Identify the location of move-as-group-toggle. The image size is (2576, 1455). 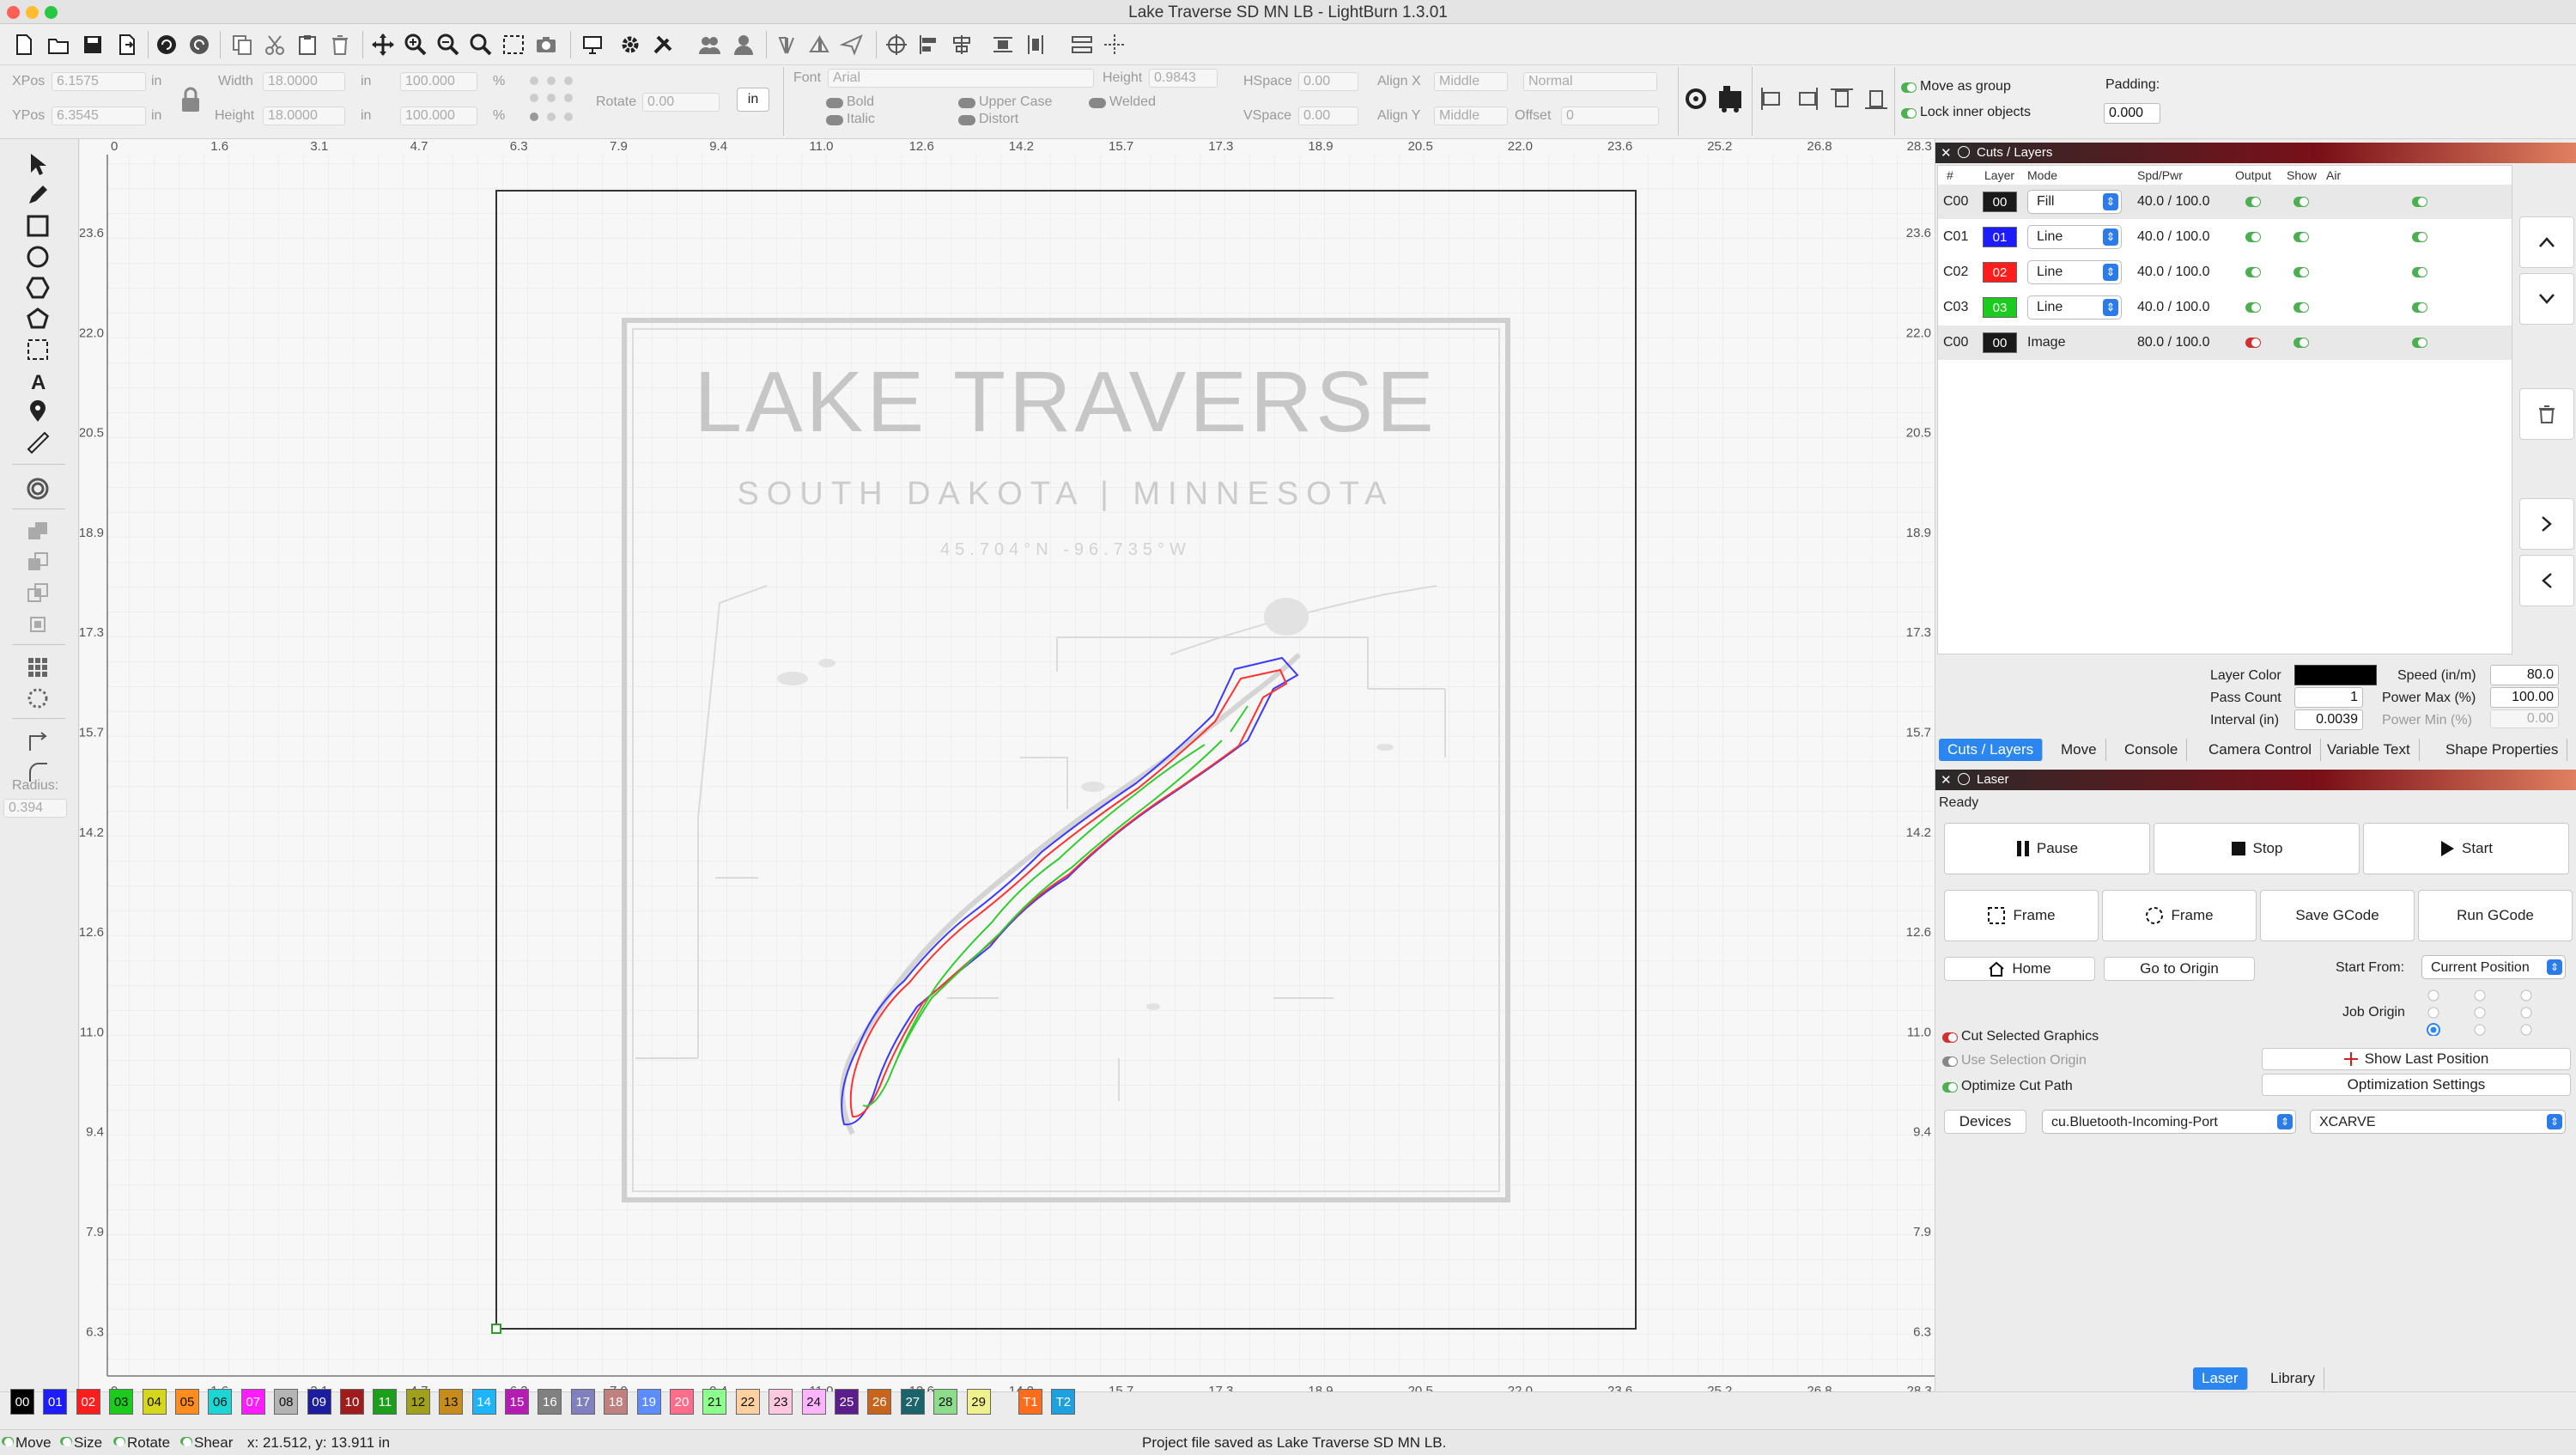
(1909, 87).